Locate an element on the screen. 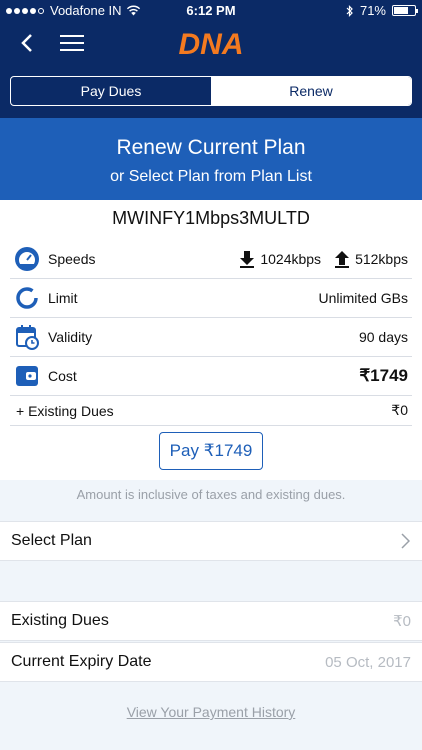  calendar-clock-icon is located at coordinates (27, 337).